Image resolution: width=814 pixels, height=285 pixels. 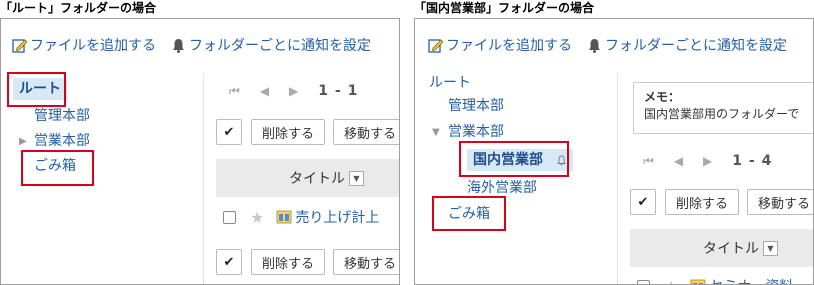 I want to click on right-toolbar: ファイルを追加する フォルダーごとに通知を設定, so click(x=614, y=45).